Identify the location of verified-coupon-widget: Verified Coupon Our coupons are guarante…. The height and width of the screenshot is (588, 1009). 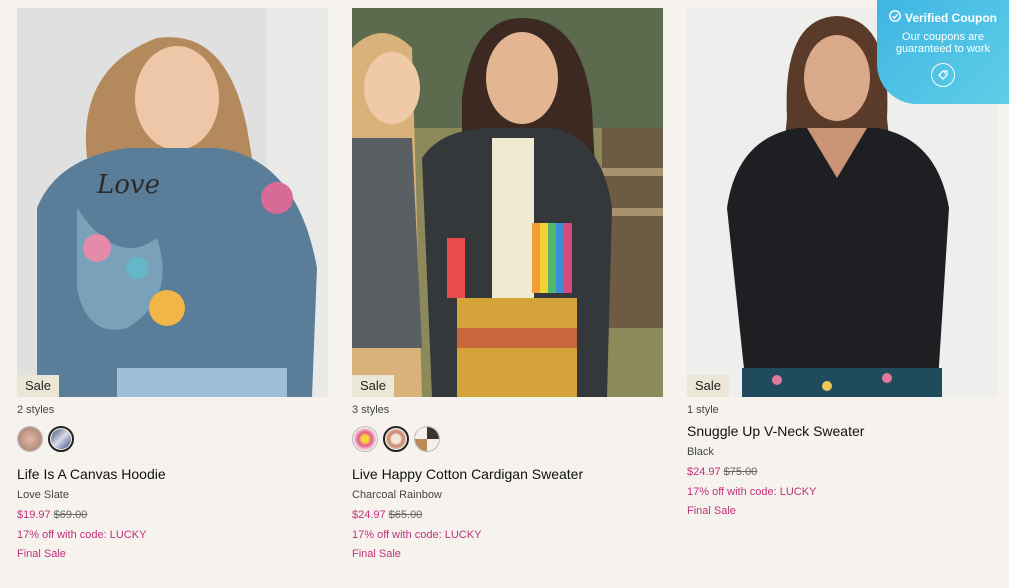
(943, 52).